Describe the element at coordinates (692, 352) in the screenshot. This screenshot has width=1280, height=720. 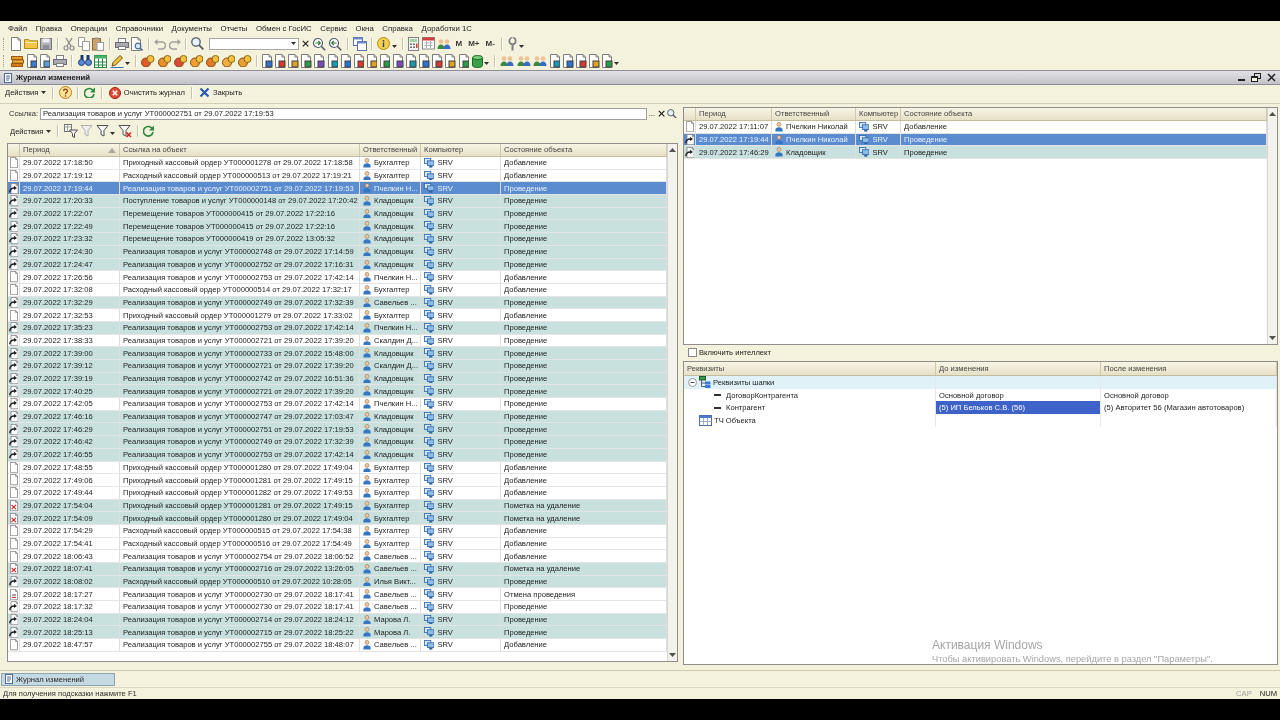
I see `checkbox` at that location.